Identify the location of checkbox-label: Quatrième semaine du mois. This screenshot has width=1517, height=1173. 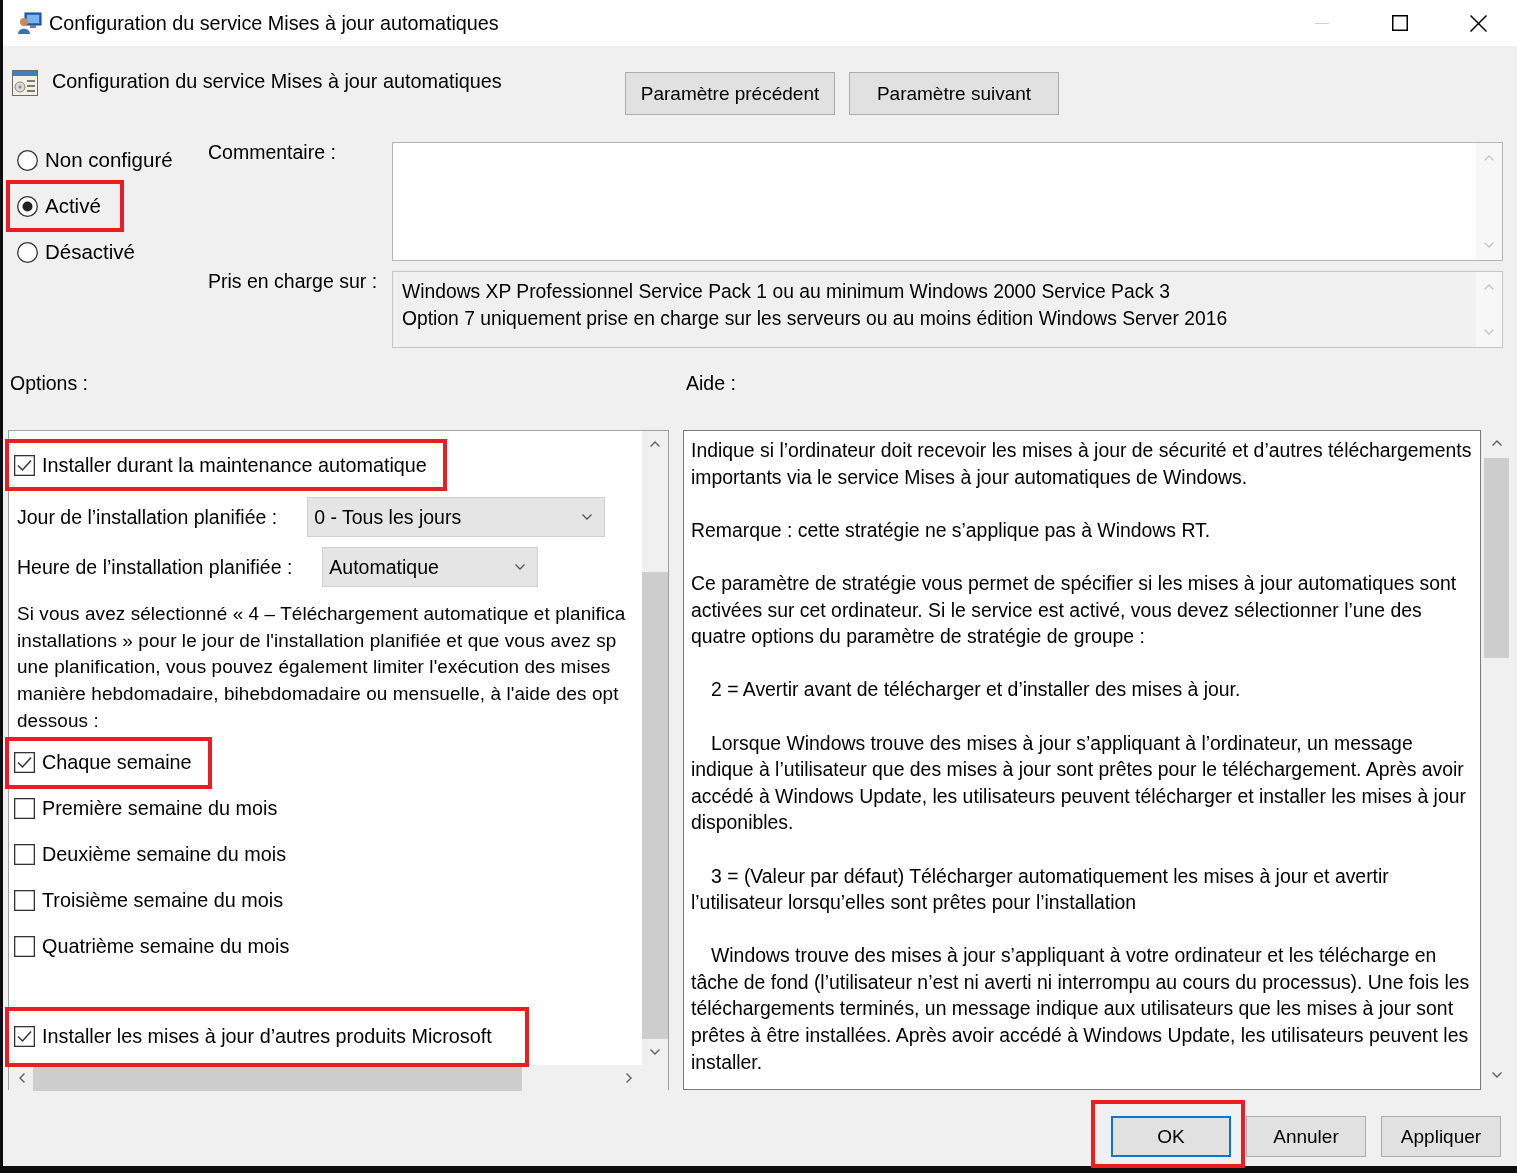
(166, 946).